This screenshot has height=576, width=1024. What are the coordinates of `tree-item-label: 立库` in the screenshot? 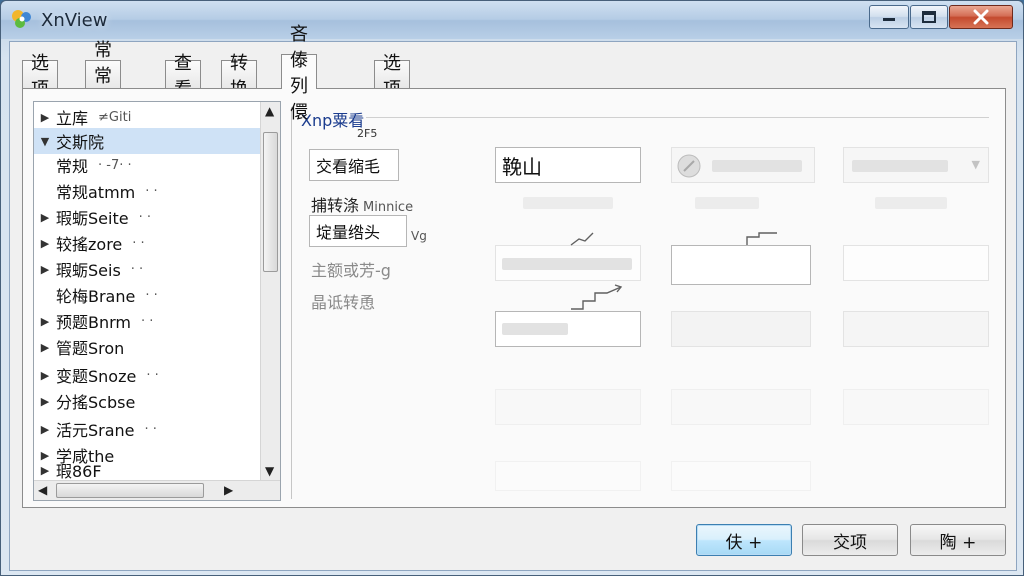 It's located at (72, 118).